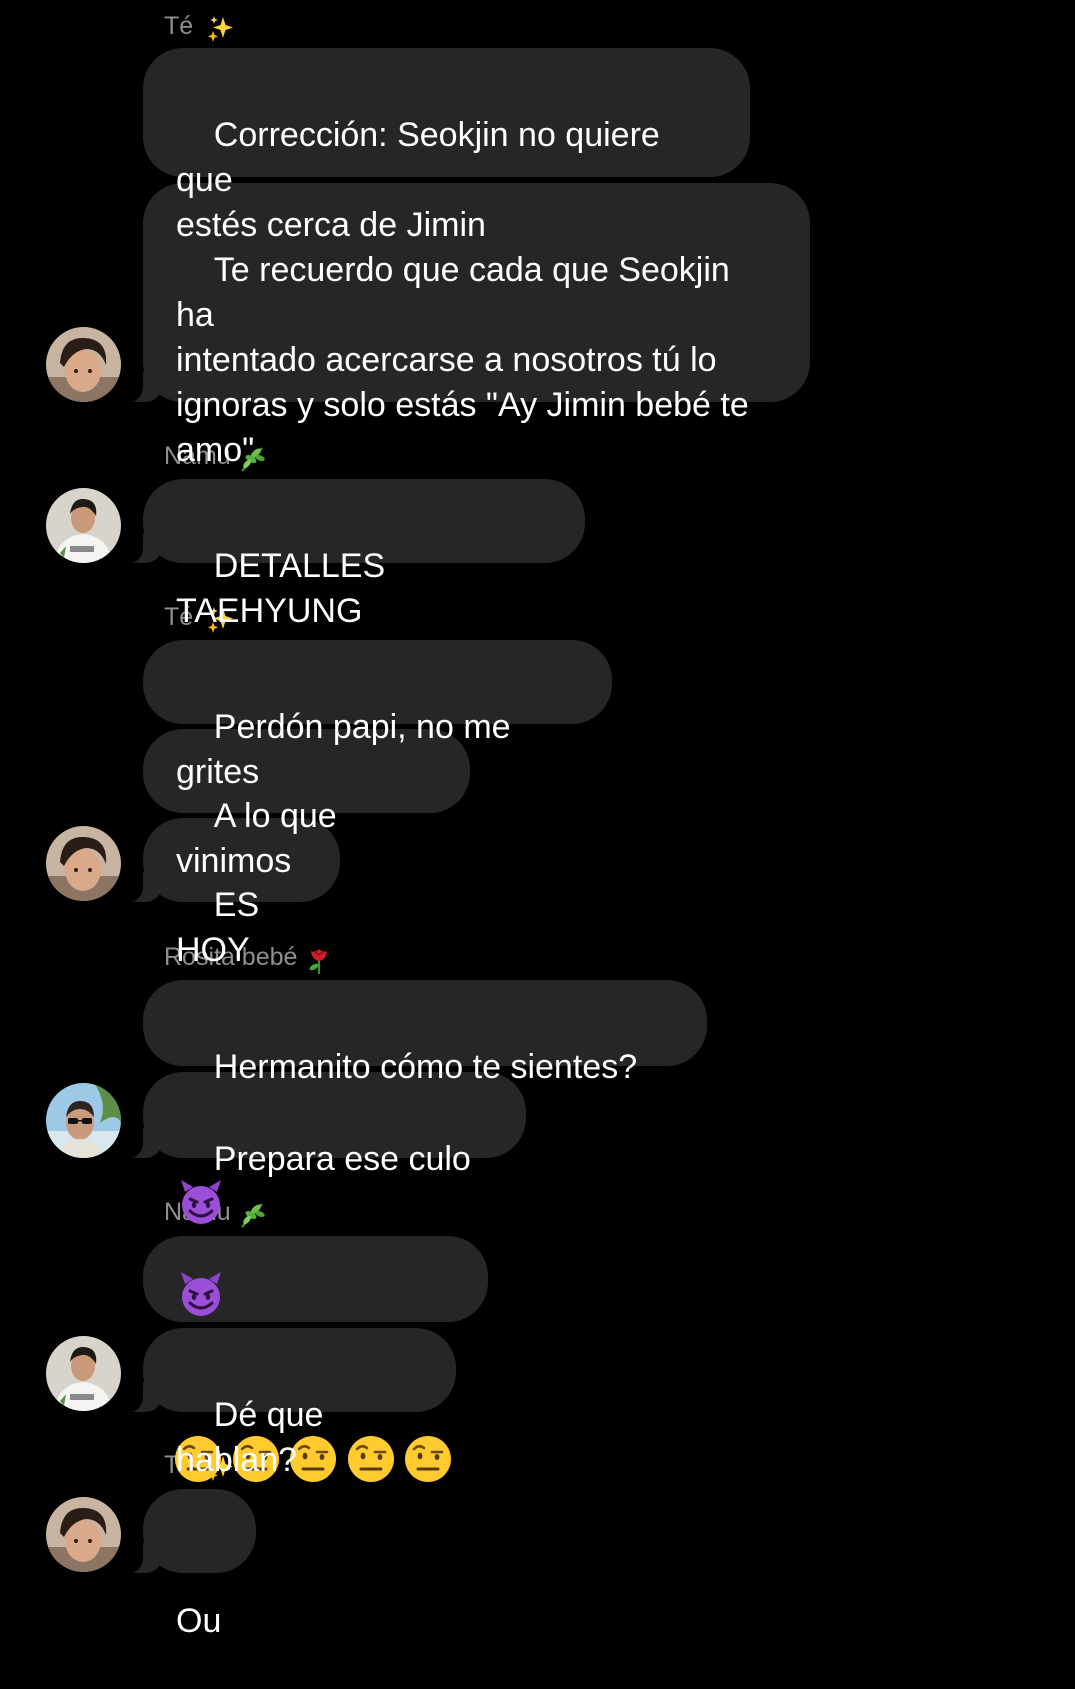 Image resolution: width=1075 pixels, height=1689 pixels. What do you see at coordinates (253, 1215) in the screenshot?
I see `herb-icon` at bounding box center [253, 1215].